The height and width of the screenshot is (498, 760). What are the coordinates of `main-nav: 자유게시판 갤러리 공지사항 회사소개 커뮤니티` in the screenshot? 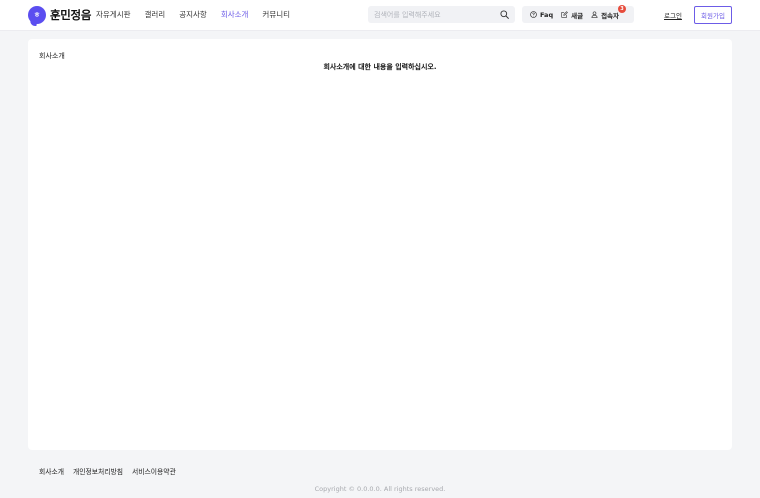 It's located at (200, 14).